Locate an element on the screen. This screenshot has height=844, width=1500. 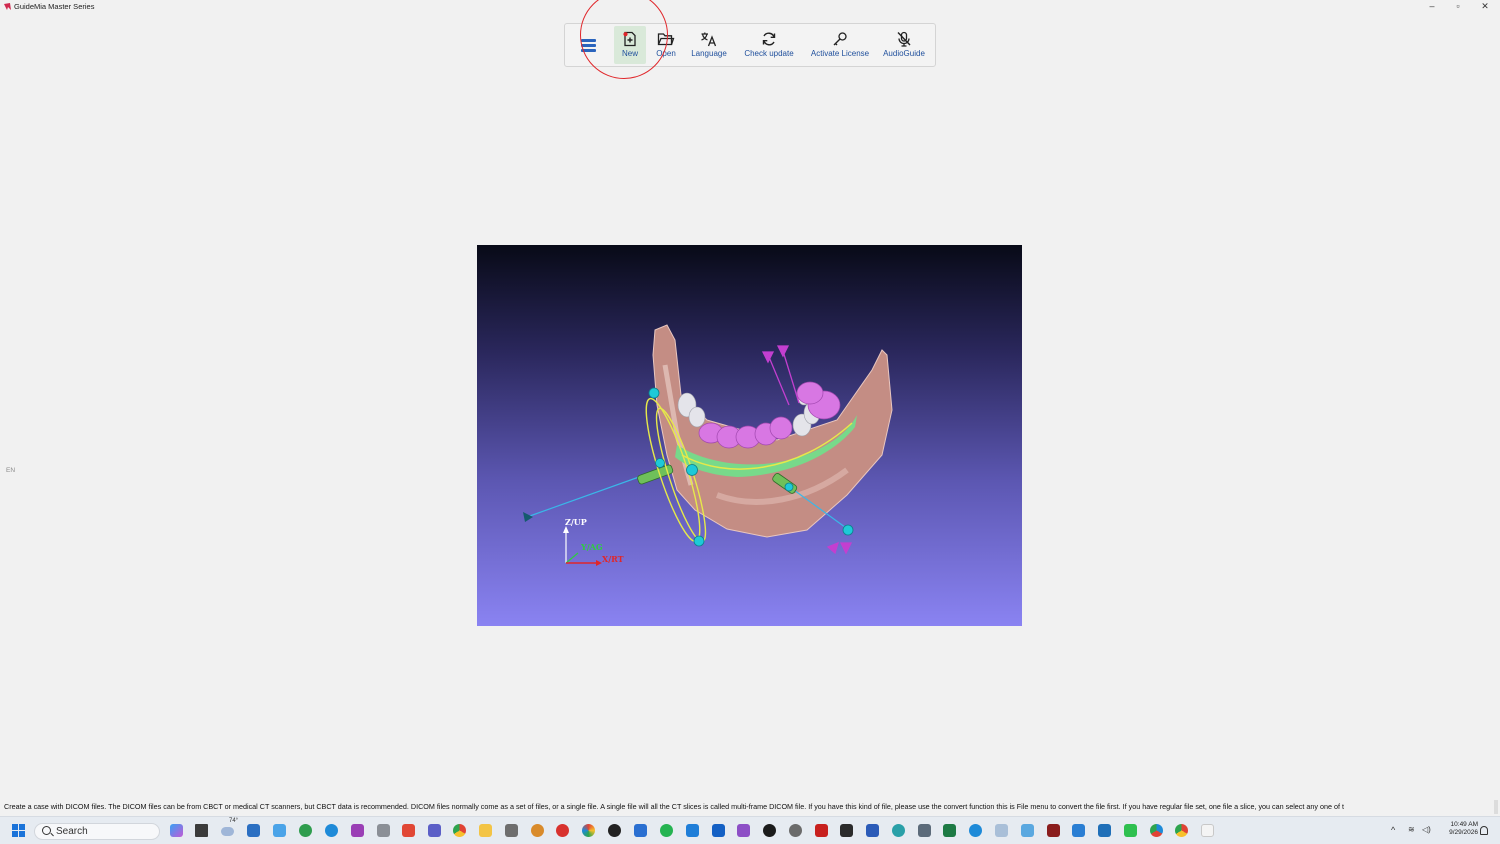
weather-temp: 74° is located at coordinates (234, 821).